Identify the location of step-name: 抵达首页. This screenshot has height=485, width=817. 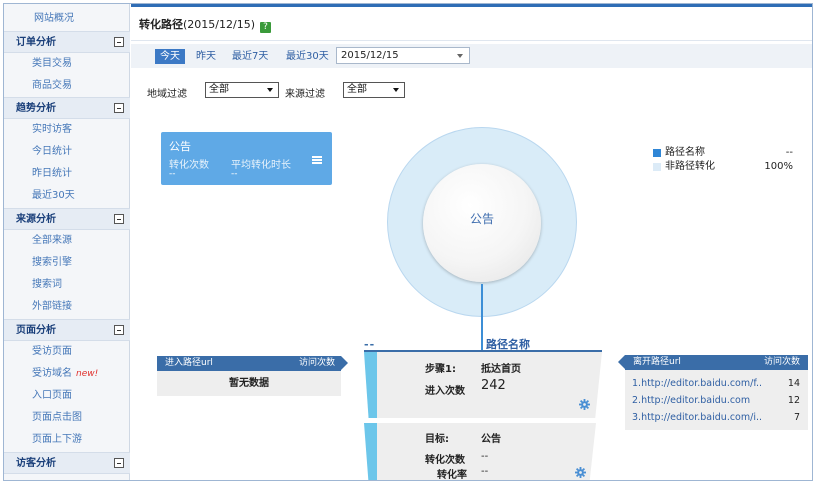
(501, 369).